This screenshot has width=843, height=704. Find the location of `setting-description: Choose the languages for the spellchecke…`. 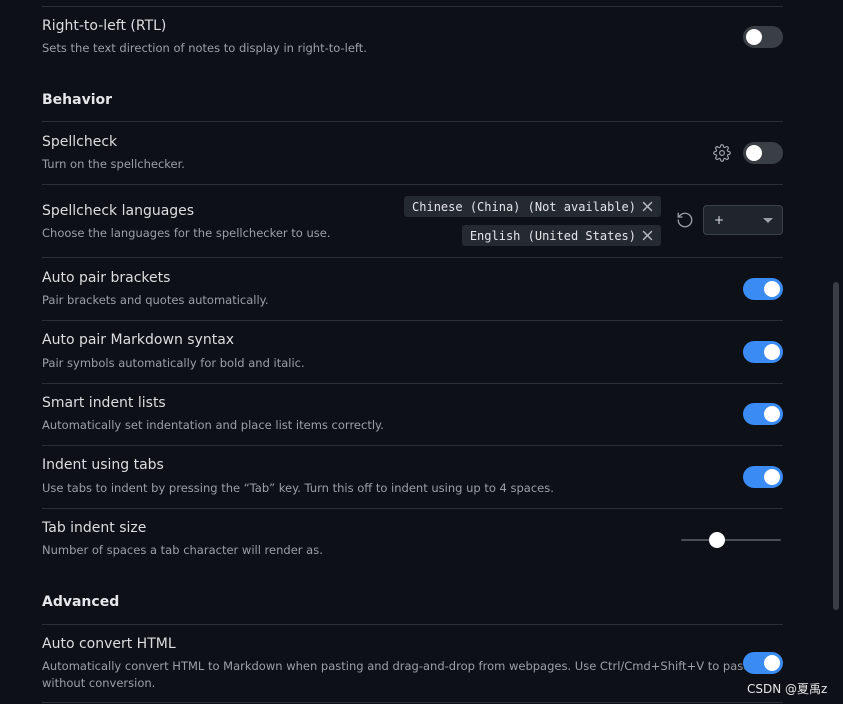

setting-description: Choose the languages for the spellchecke… is located at coordinates (186, 233).